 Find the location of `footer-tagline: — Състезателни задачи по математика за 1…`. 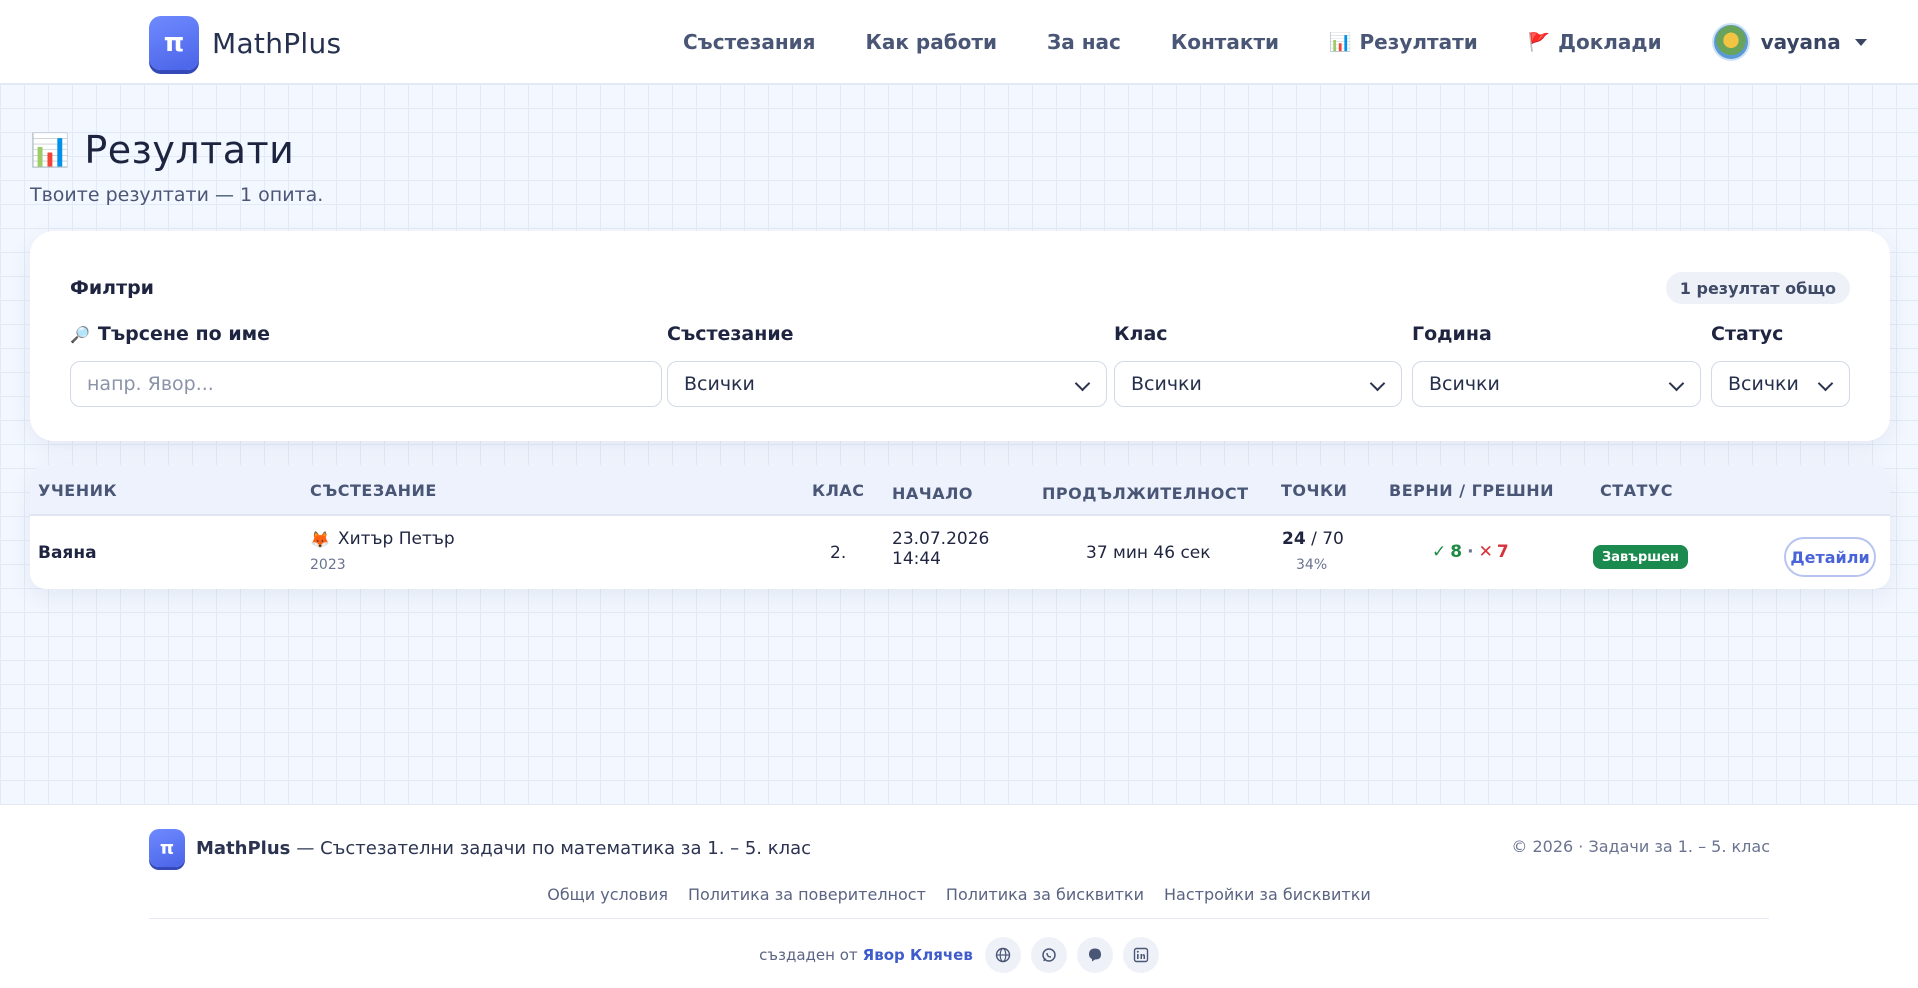

footer-tagline: — Състезателни задачи по математика за 1… is located at coordinates (554, 848).